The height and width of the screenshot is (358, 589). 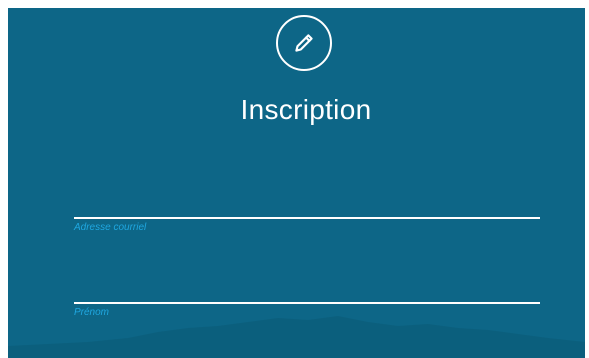 What do you see at coordinates (110, 227) in the screenshot?
I see `email-field-label: Adresse courriel` at bounding box center [110, 227].